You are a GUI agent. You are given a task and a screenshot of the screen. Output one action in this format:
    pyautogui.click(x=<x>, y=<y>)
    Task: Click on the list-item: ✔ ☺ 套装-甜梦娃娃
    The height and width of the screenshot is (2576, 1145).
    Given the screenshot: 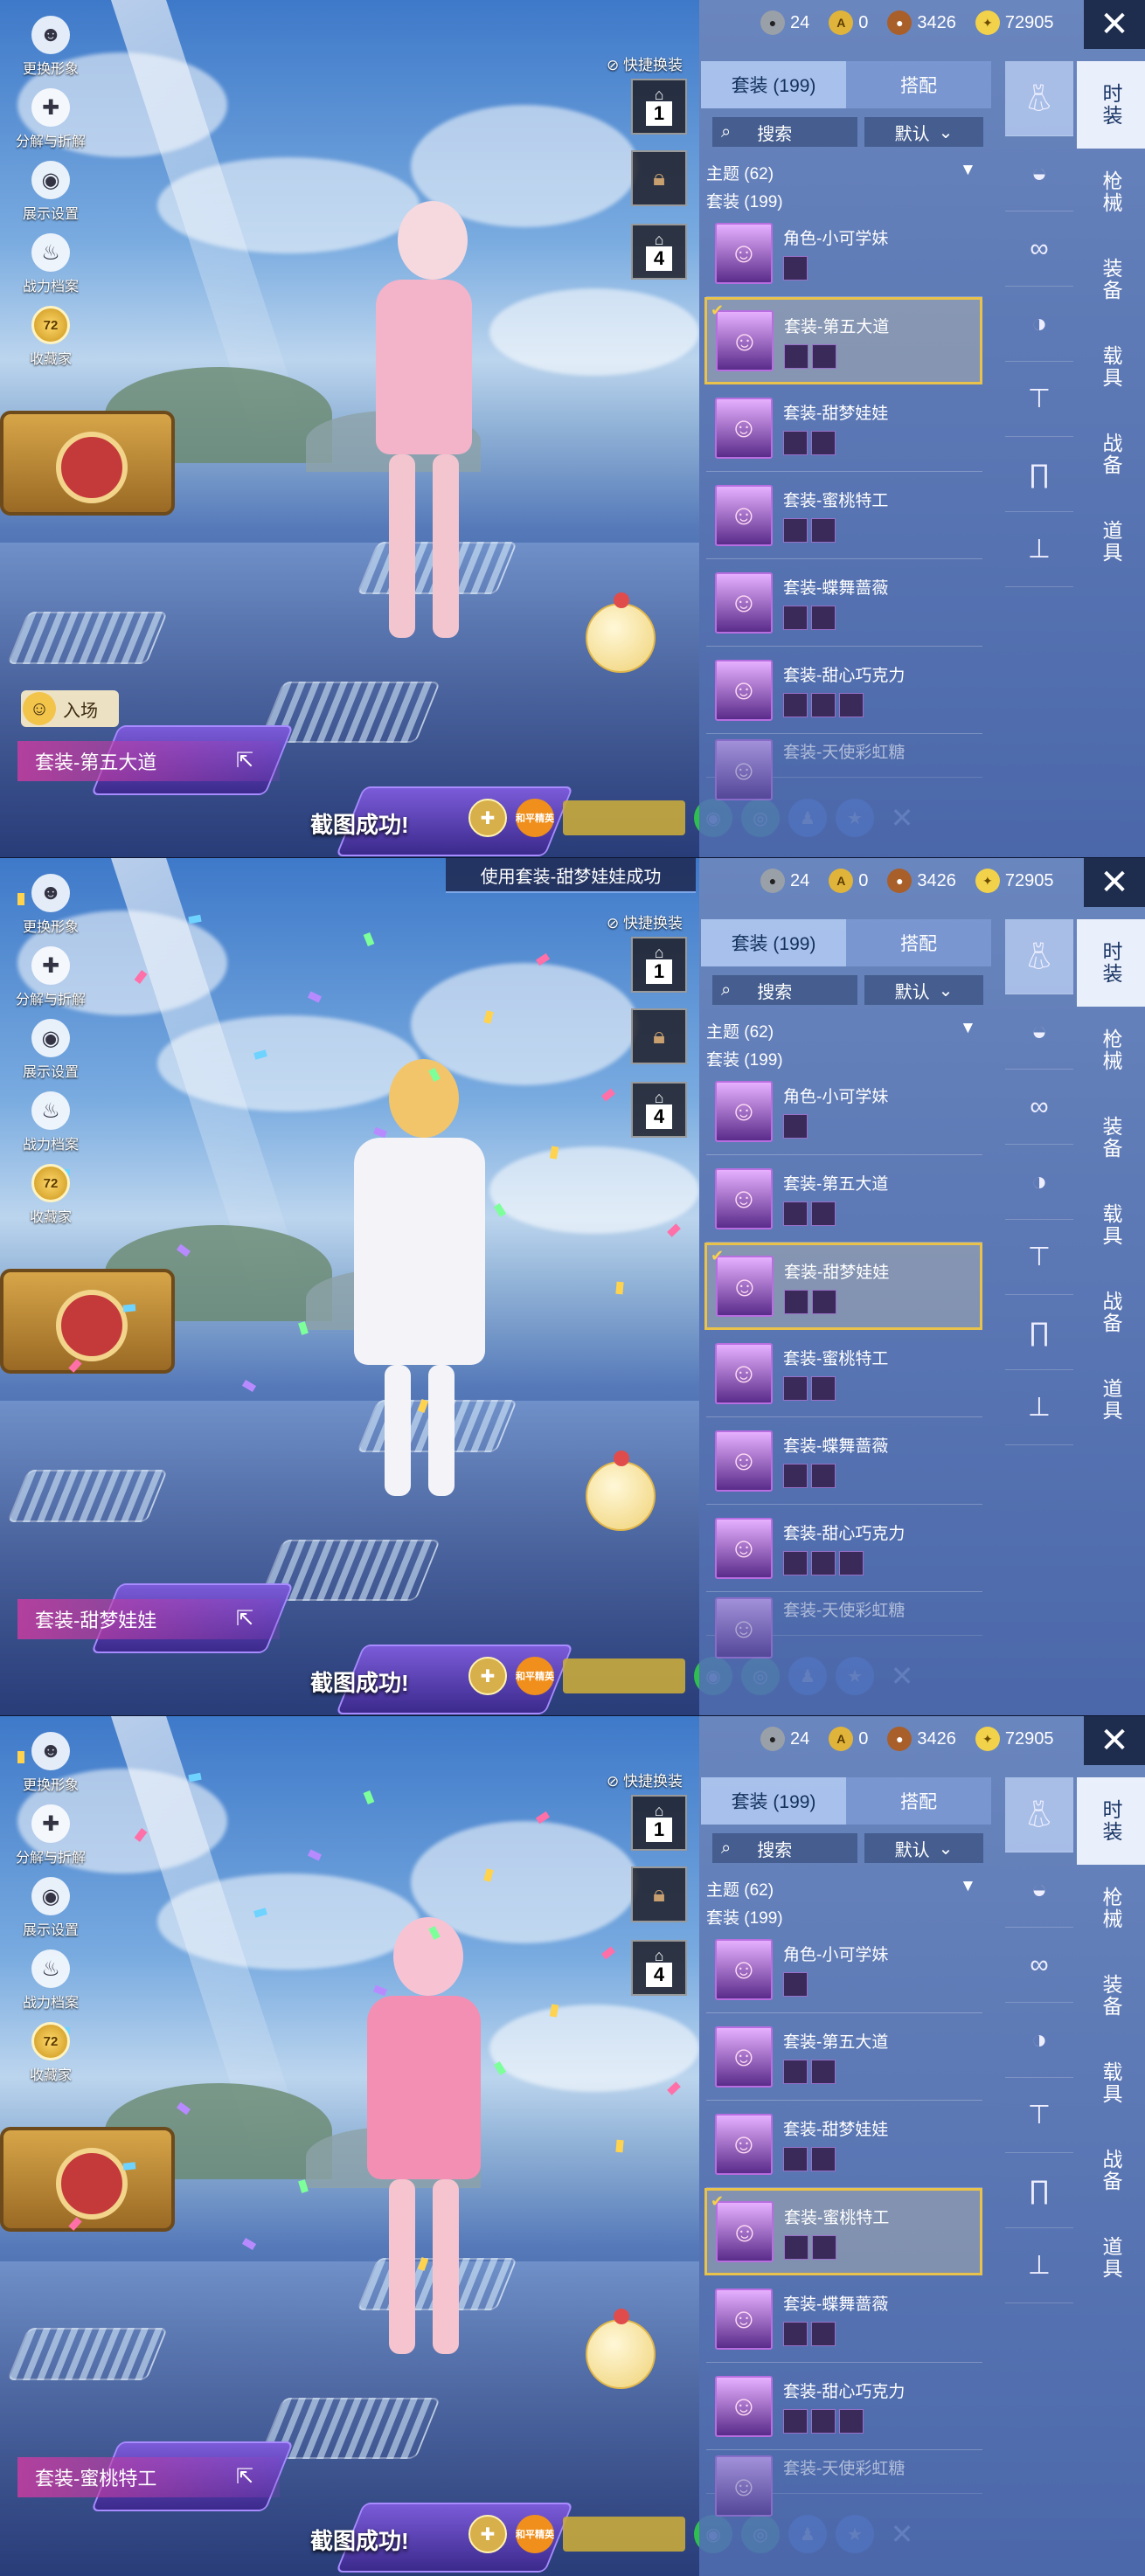 What is the action you would take?
    pyautogui.click(x=843, y=1286)
    